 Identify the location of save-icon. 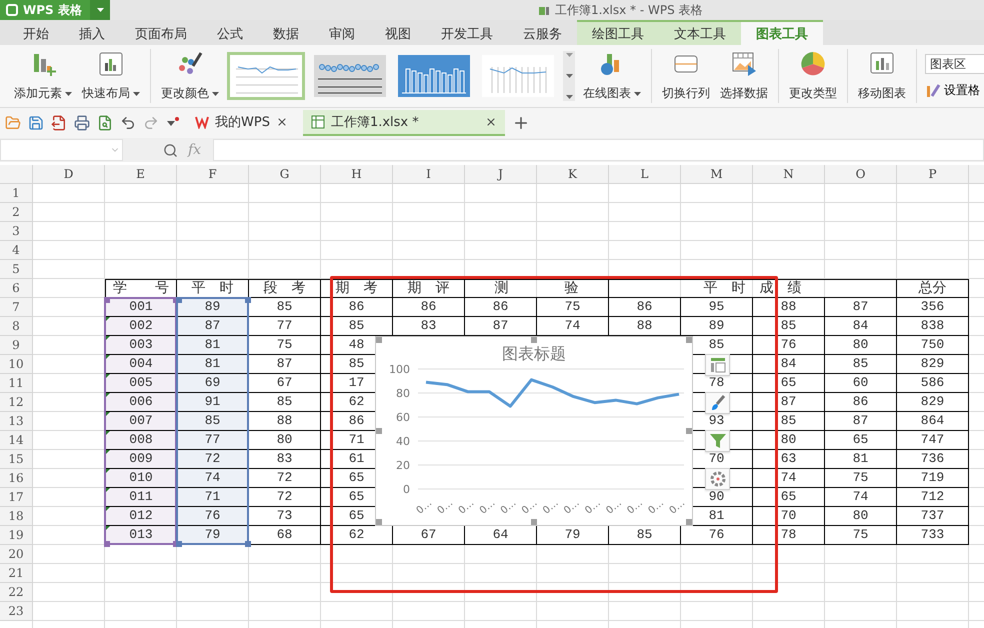
(36, 123).